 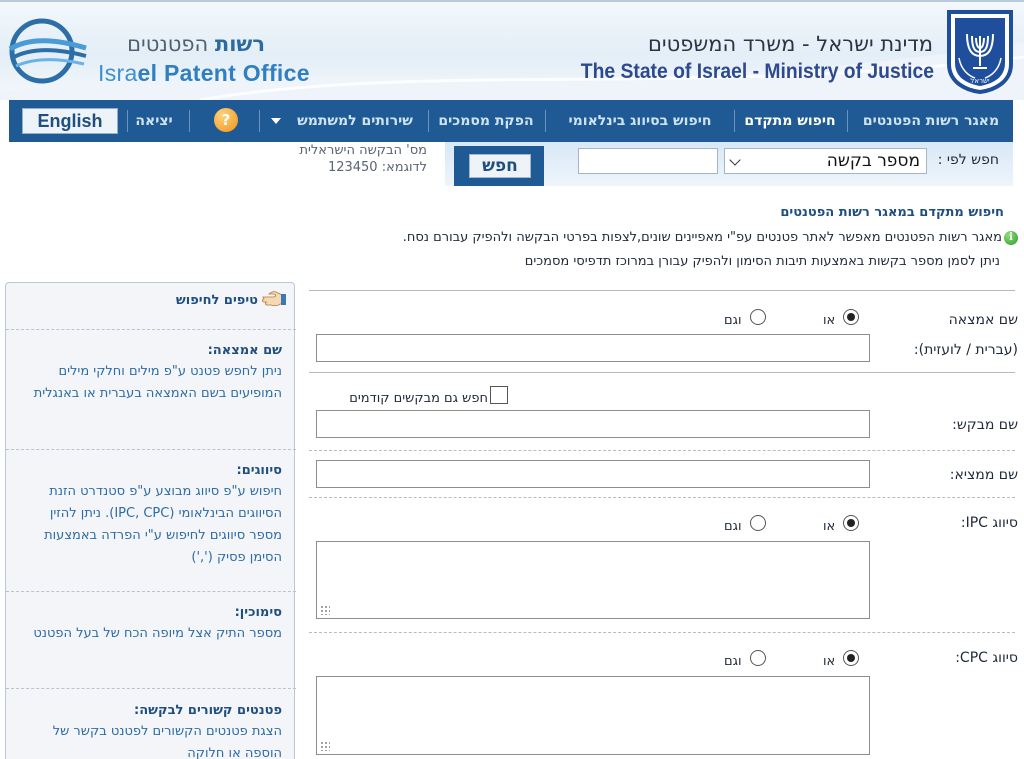 What do you see at coordinates (593, 424) in the screenshot?
I see `applicant-name-input` at bounding box center [593, 424].